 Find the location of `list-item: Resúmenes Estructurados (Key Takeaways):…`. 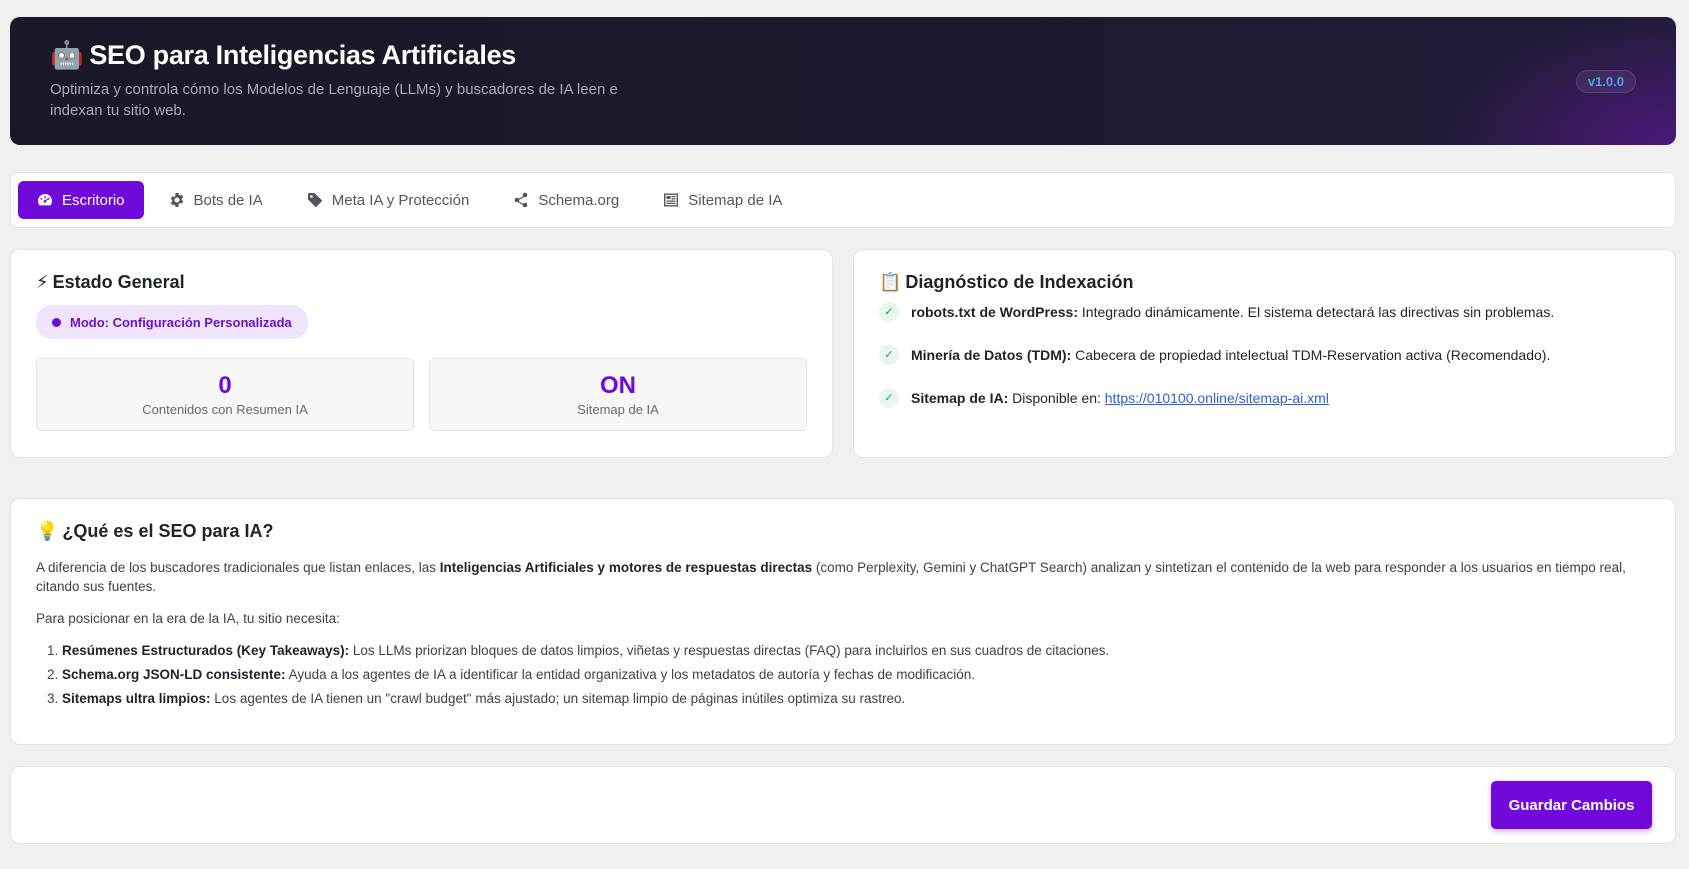

list-item: Resúmenes Estructurados (Key Takeaways):… is located at coordinates (856, 650).